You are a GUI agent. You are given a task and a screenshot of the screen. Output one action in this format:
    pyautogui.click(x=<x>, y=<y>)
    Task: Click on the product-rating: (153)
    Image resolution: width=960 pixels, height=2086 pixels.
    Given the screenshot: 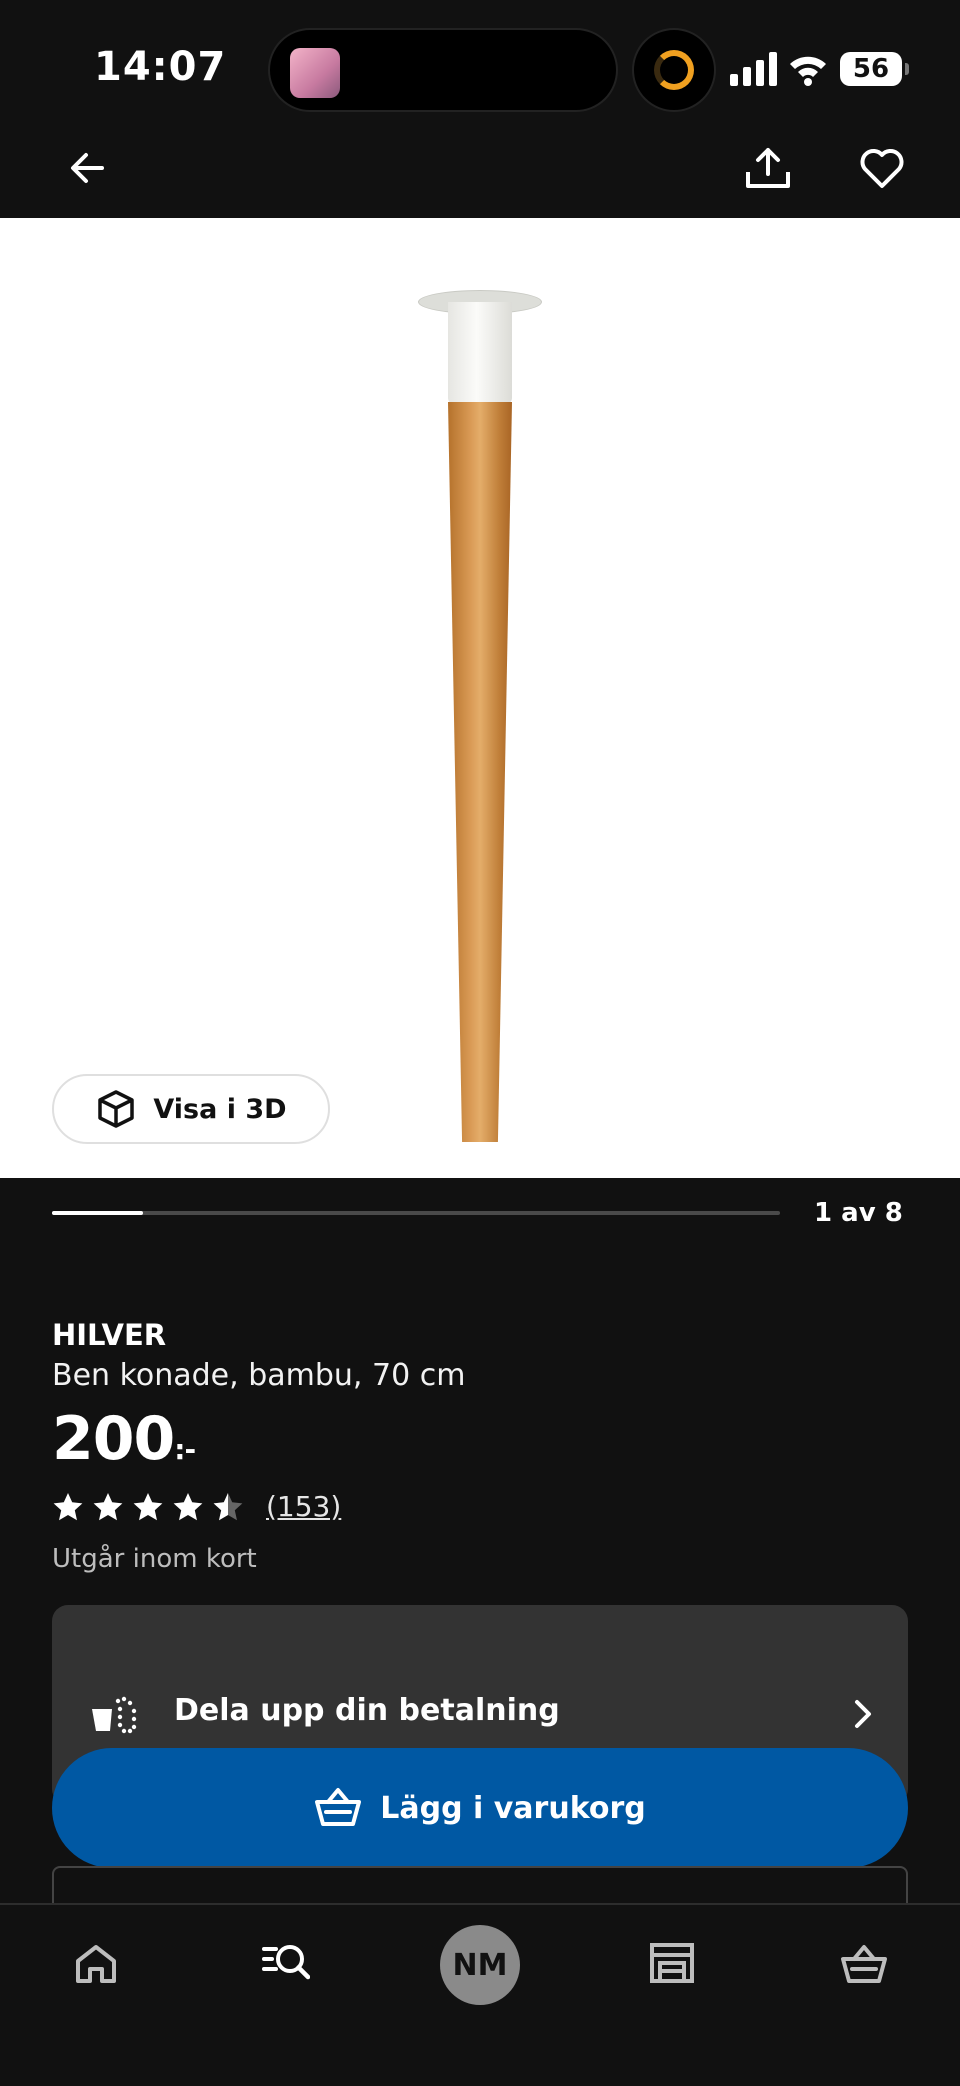 What is the action you would take?
    pyautogui.click(x=196, y=1506)
    